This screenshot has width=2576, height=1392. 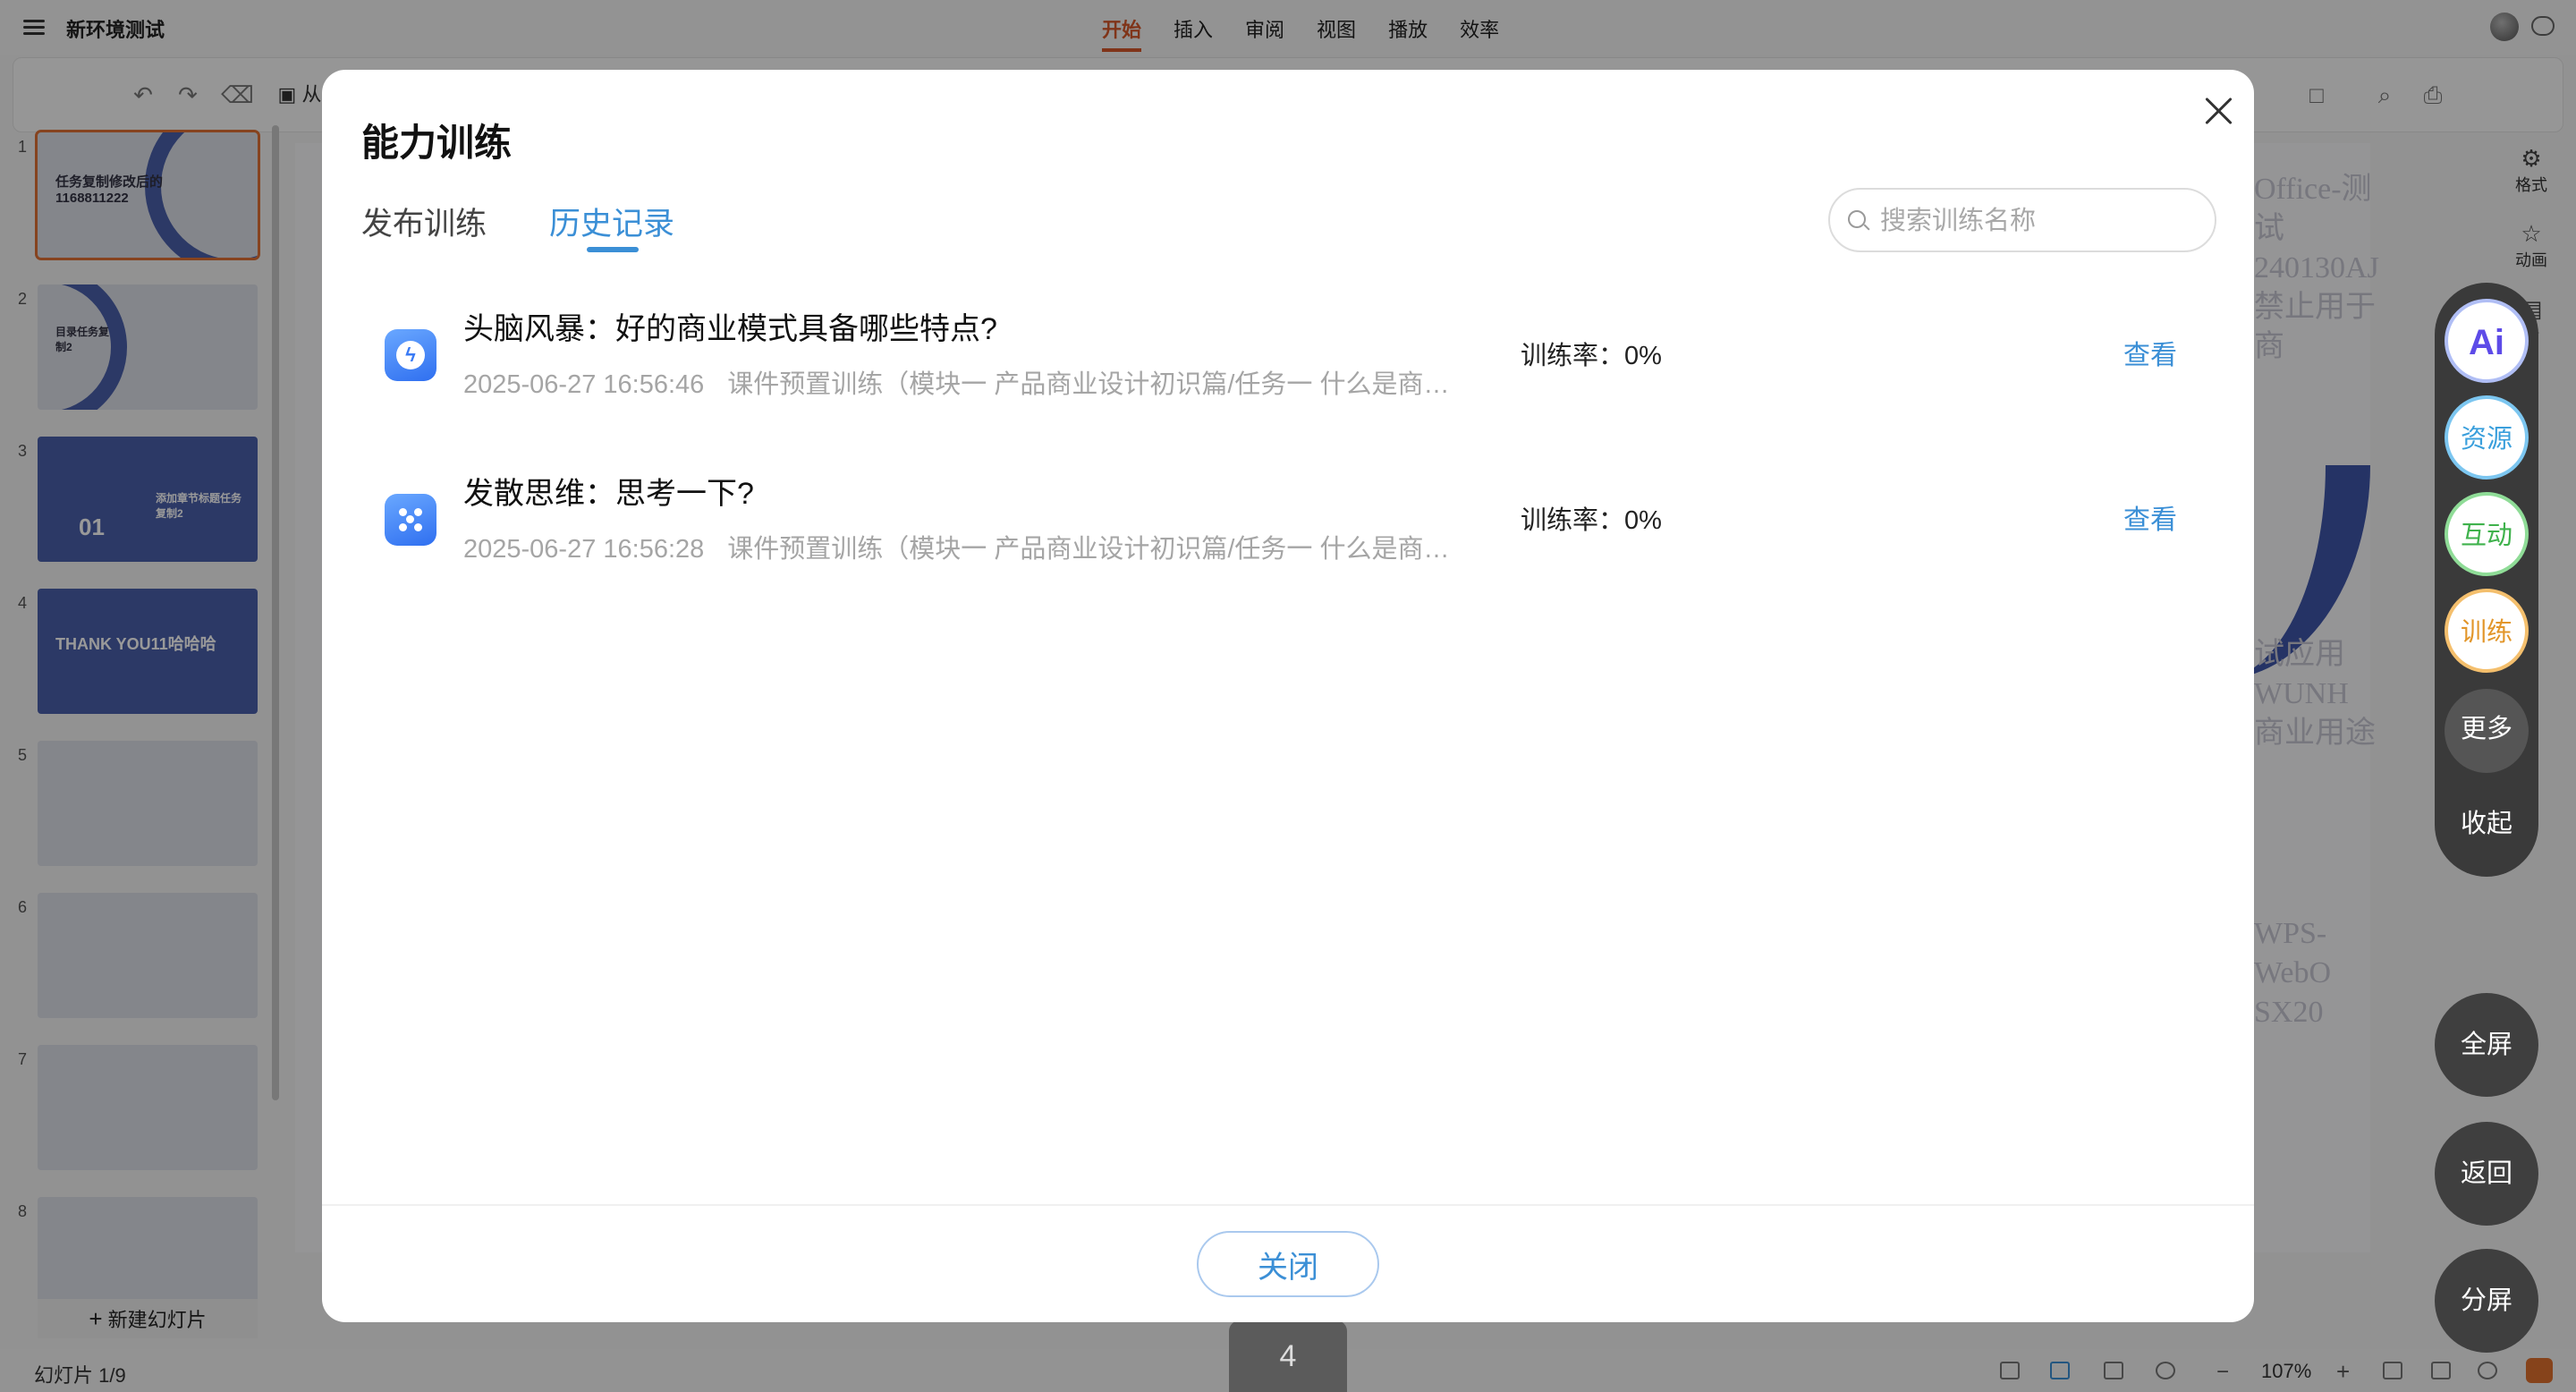 What do you see at coordinates (2487, 437) in the screenshot?
I see `resources-button: 资源` at bounding box center [2487, 437].